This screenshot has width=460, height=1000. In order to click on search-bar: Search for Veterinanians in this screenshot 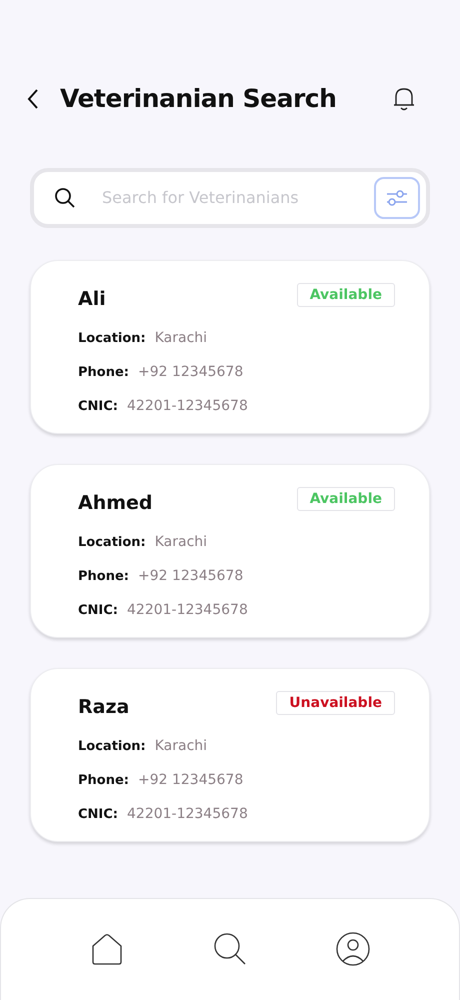, I will do `click(230, 198)`.